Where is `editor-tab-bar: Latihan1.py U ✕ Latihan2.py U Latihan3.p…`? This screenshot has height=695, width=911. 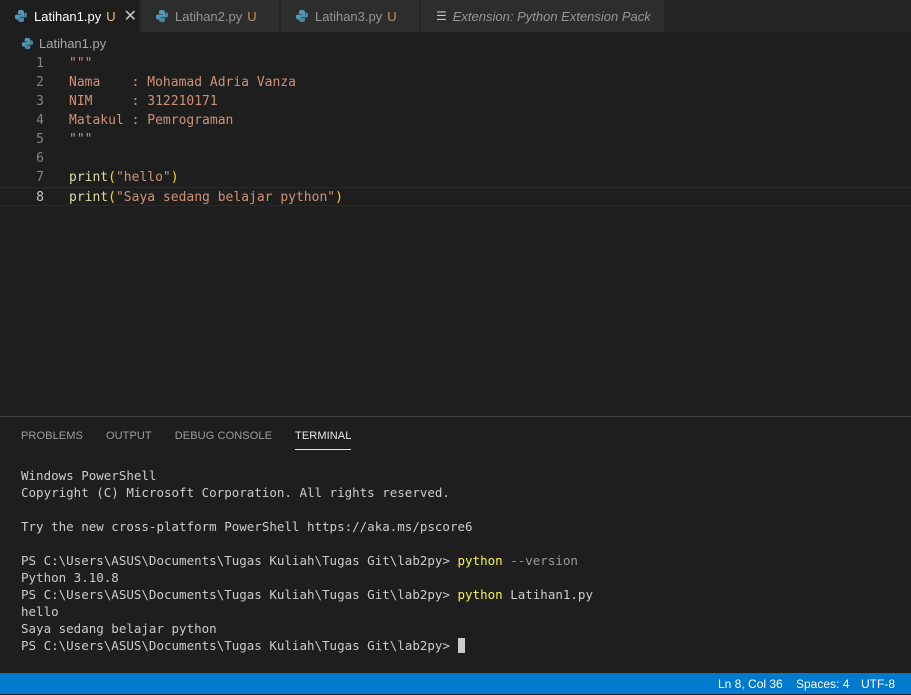
editor-tab-bar: Latihan1.py U ✕ Latihan2.py U Latihan3.p… is located at coordinates (455, 16).